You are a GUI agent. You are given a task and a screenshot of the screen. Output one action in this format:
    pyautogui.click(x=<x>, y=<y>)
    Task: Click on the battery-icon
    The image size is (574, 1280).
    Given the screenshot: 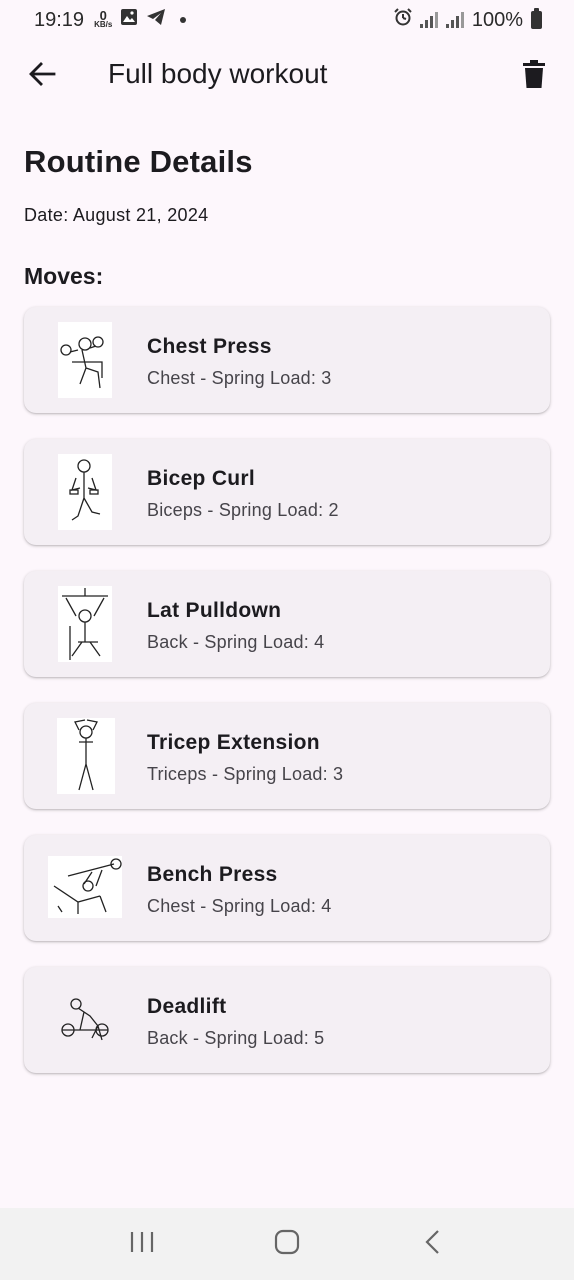 What is the action you would take?
    pyautogui.click(x=536, y=18)
    